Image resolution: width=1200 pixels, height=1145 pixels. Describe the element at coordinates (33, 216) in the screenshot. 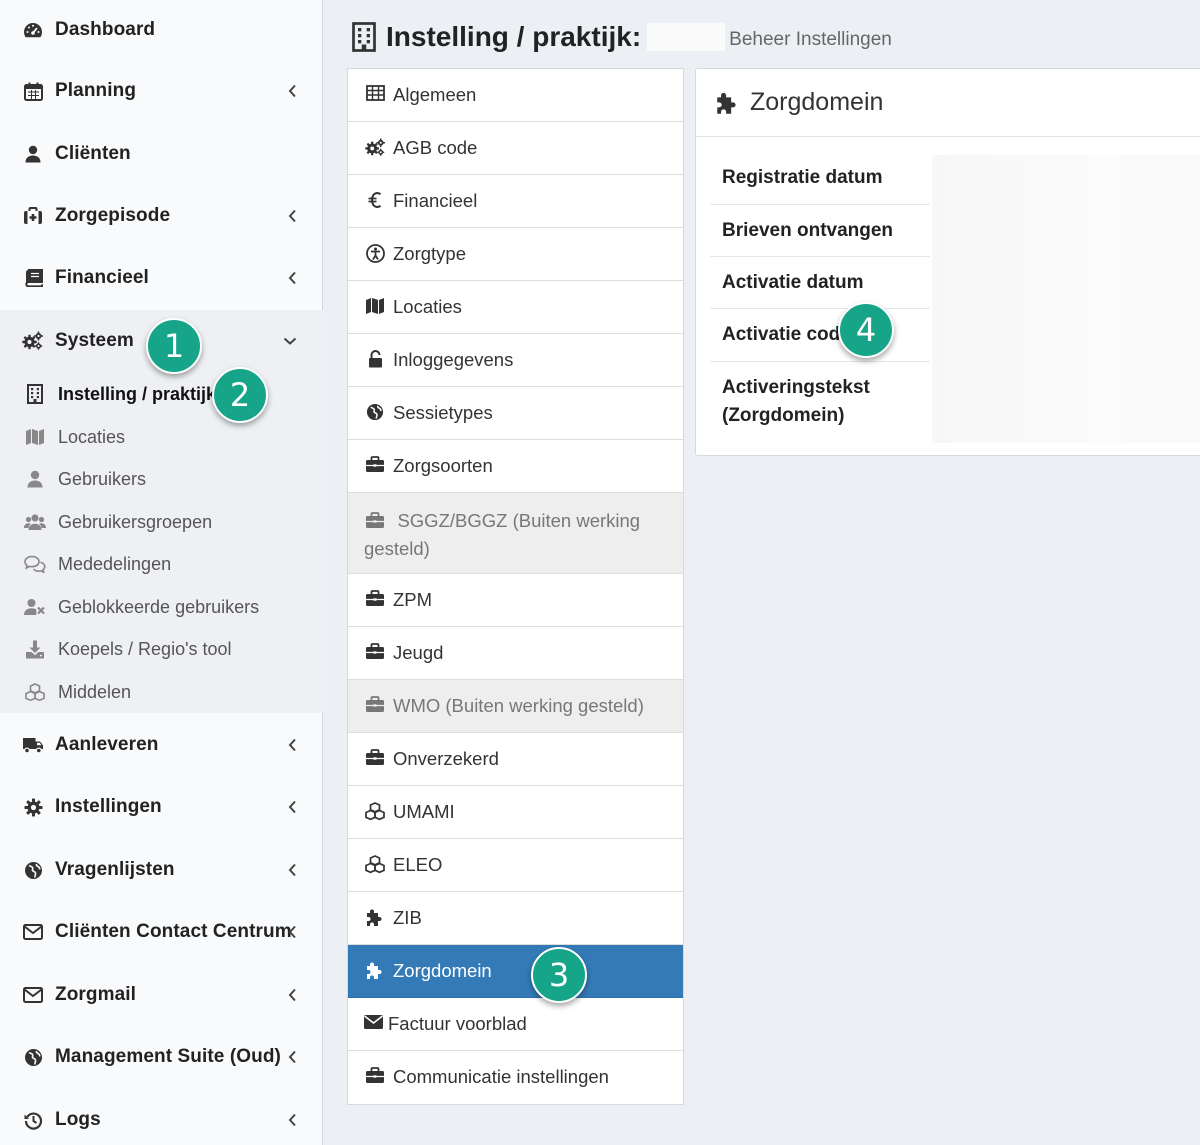

I see `medkit-icon` at that location.